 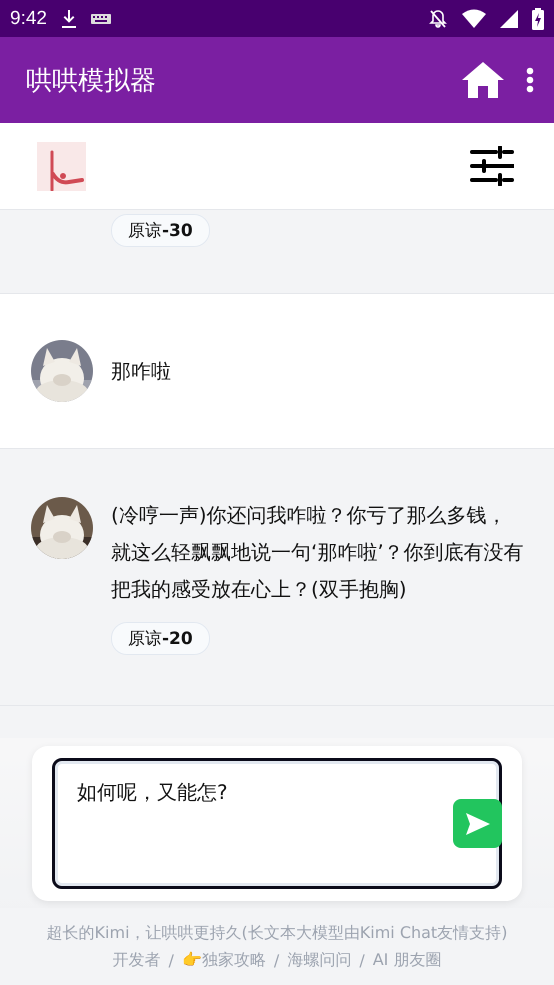 I want to click on status-time: 9:42, so click(x=28, y=19).